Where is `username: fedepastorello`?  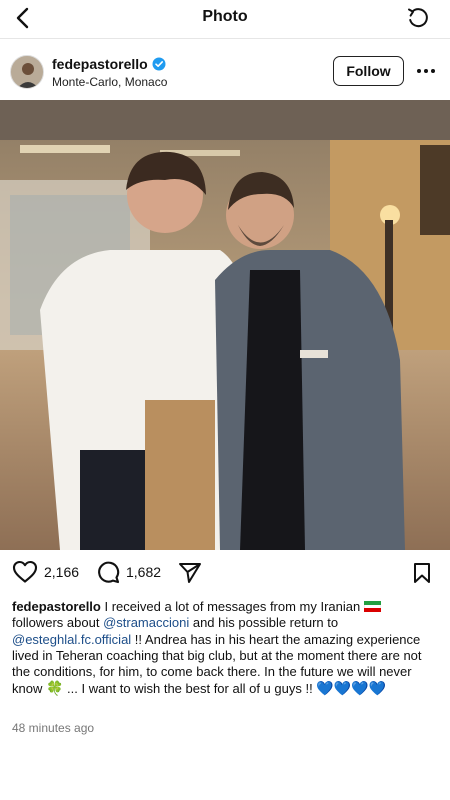 username: fedepastorello is located at coordinates (100, 64).